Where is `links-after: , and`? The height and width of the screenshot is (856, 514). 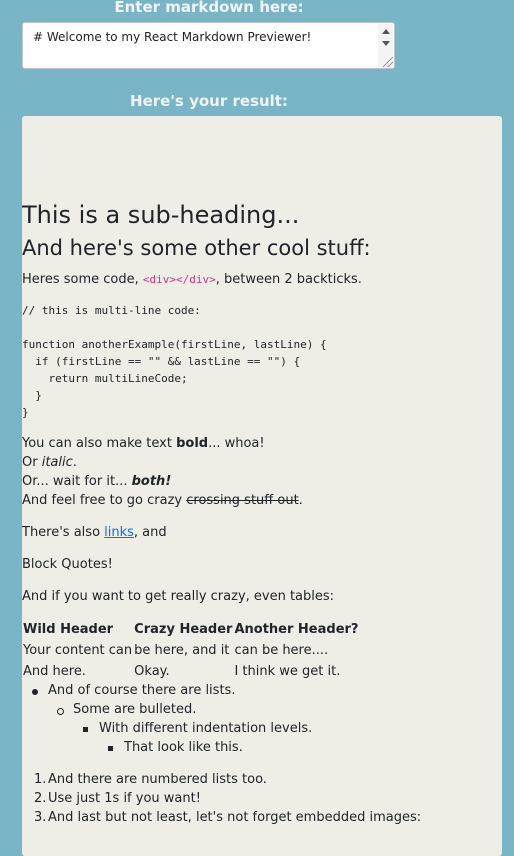
links-after: , and is located at coordinates (150, 532).